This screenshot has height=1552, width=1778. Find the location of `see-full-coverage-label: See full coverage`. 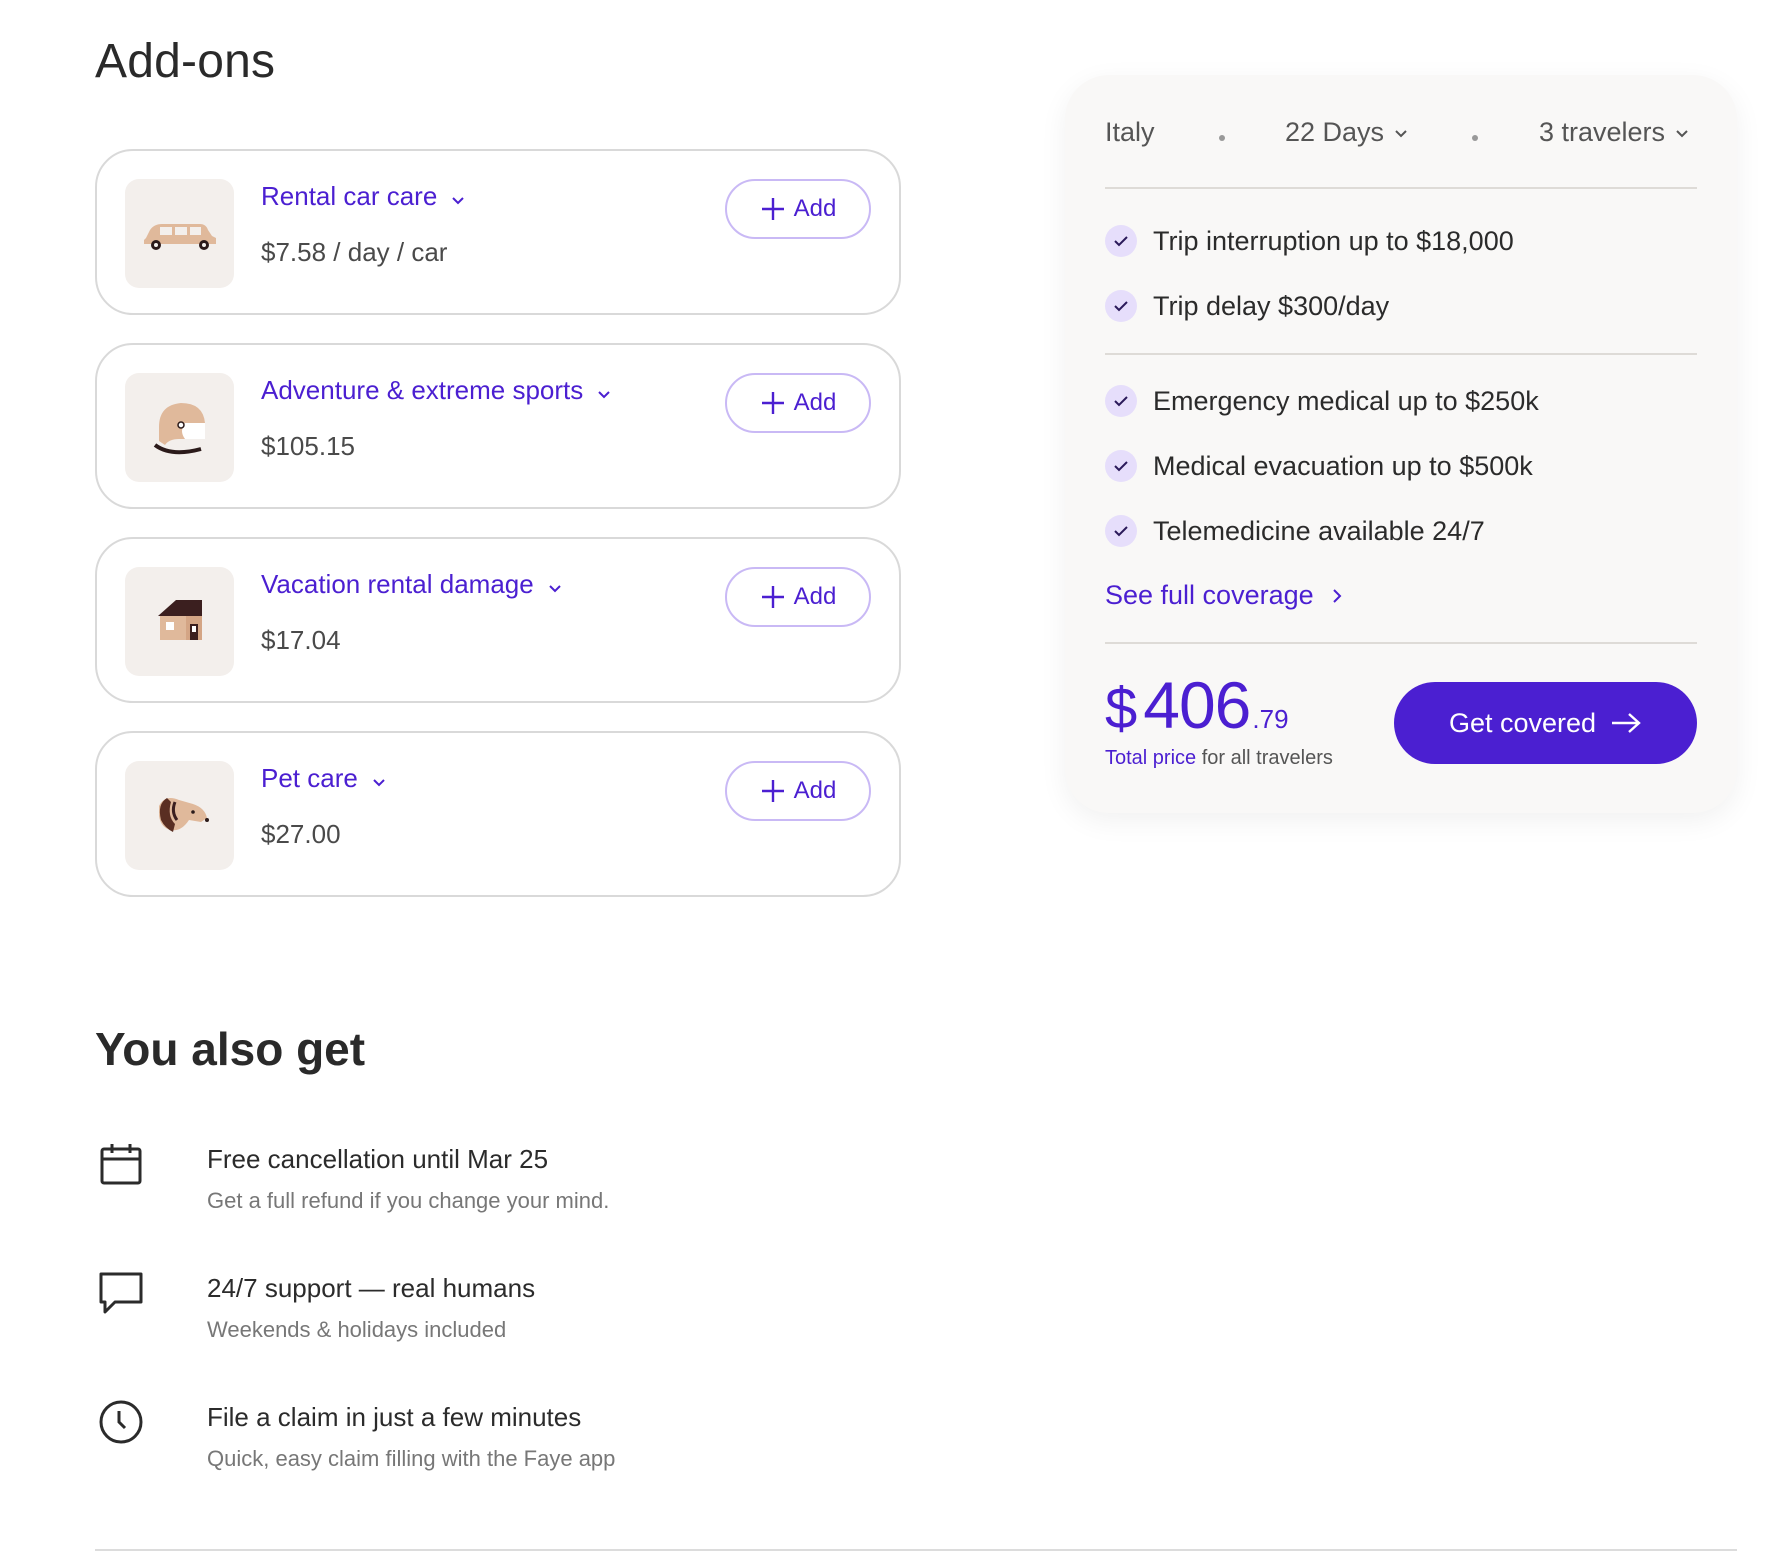

see-full-coverage-label: See full coverage is located at coordinates (1209, 595).